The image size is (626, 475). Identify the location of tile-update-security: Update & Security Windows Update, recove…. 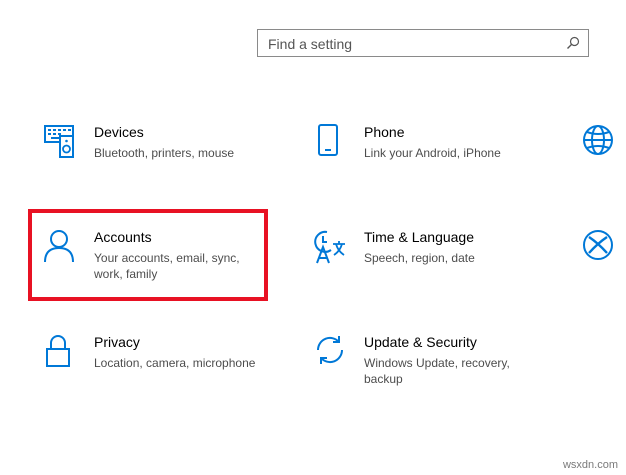
(429, 364).